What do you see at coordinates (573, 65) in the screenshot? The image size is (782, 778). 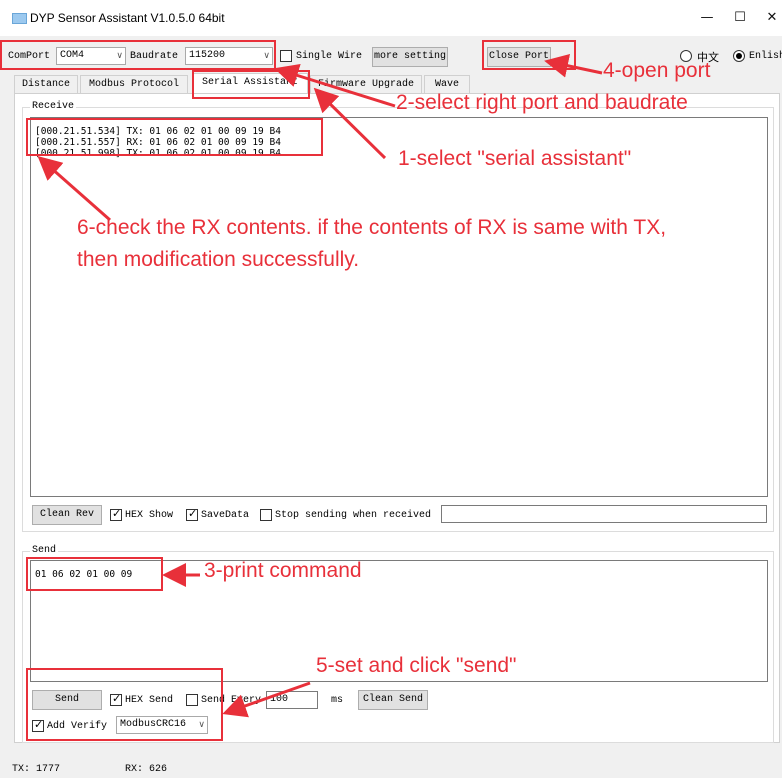 I see `arrow-open-port` at bounding box center [573, 65].